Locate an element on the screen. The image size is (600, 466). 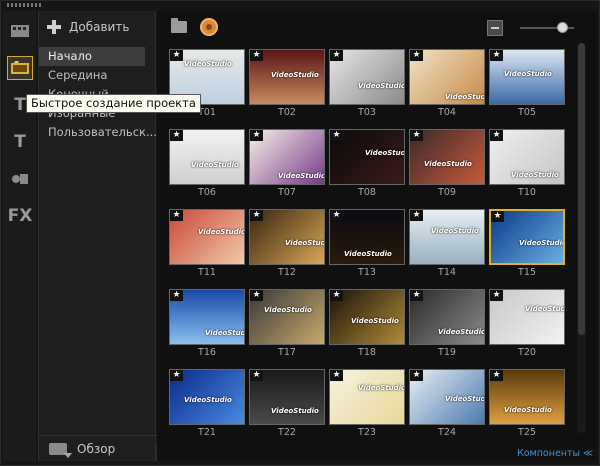
film-reel-icon is located at coordinates (209, 27).